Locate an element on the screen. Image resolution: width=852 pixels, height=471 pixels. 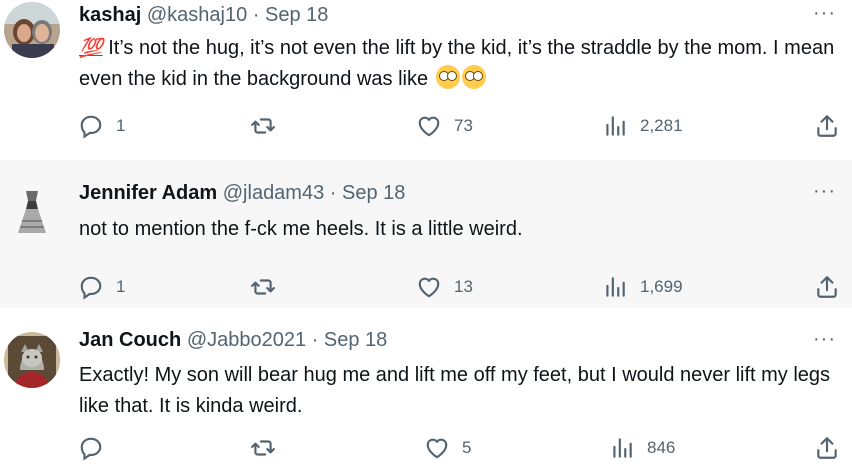
reply-button is located at coordinates (97, 448).